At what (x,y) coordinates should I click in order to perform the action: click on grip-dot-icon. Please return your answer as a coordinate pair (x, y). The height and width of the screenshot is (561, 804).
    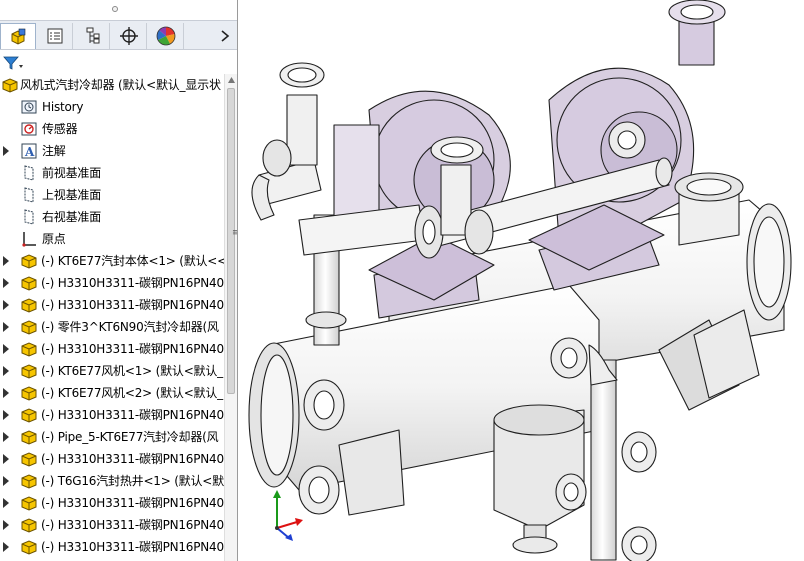
    Looking at the image, I should click on (115, 9).